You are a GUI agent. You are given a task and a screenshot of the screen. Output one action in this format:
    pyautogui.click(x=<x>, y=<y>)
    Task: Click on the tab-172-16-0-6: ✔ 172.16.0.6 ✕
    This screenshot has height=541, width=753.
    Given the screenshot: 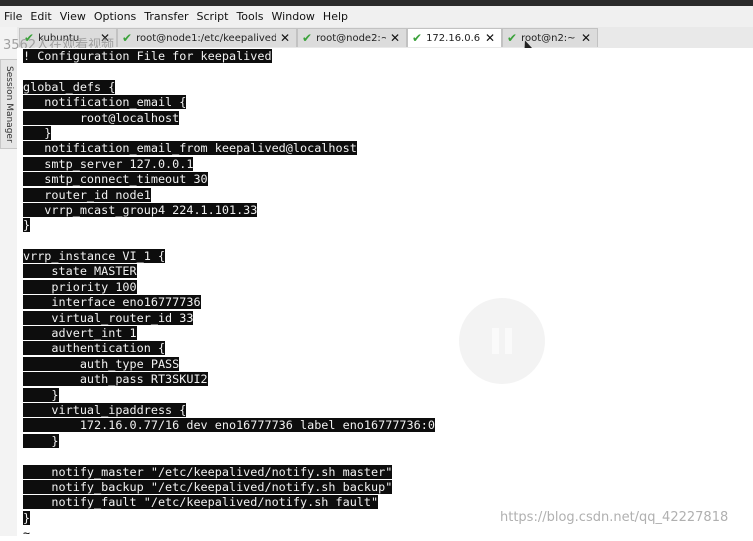 What is the action you would take?
    pyautogui.click(x=454, y=37)
    